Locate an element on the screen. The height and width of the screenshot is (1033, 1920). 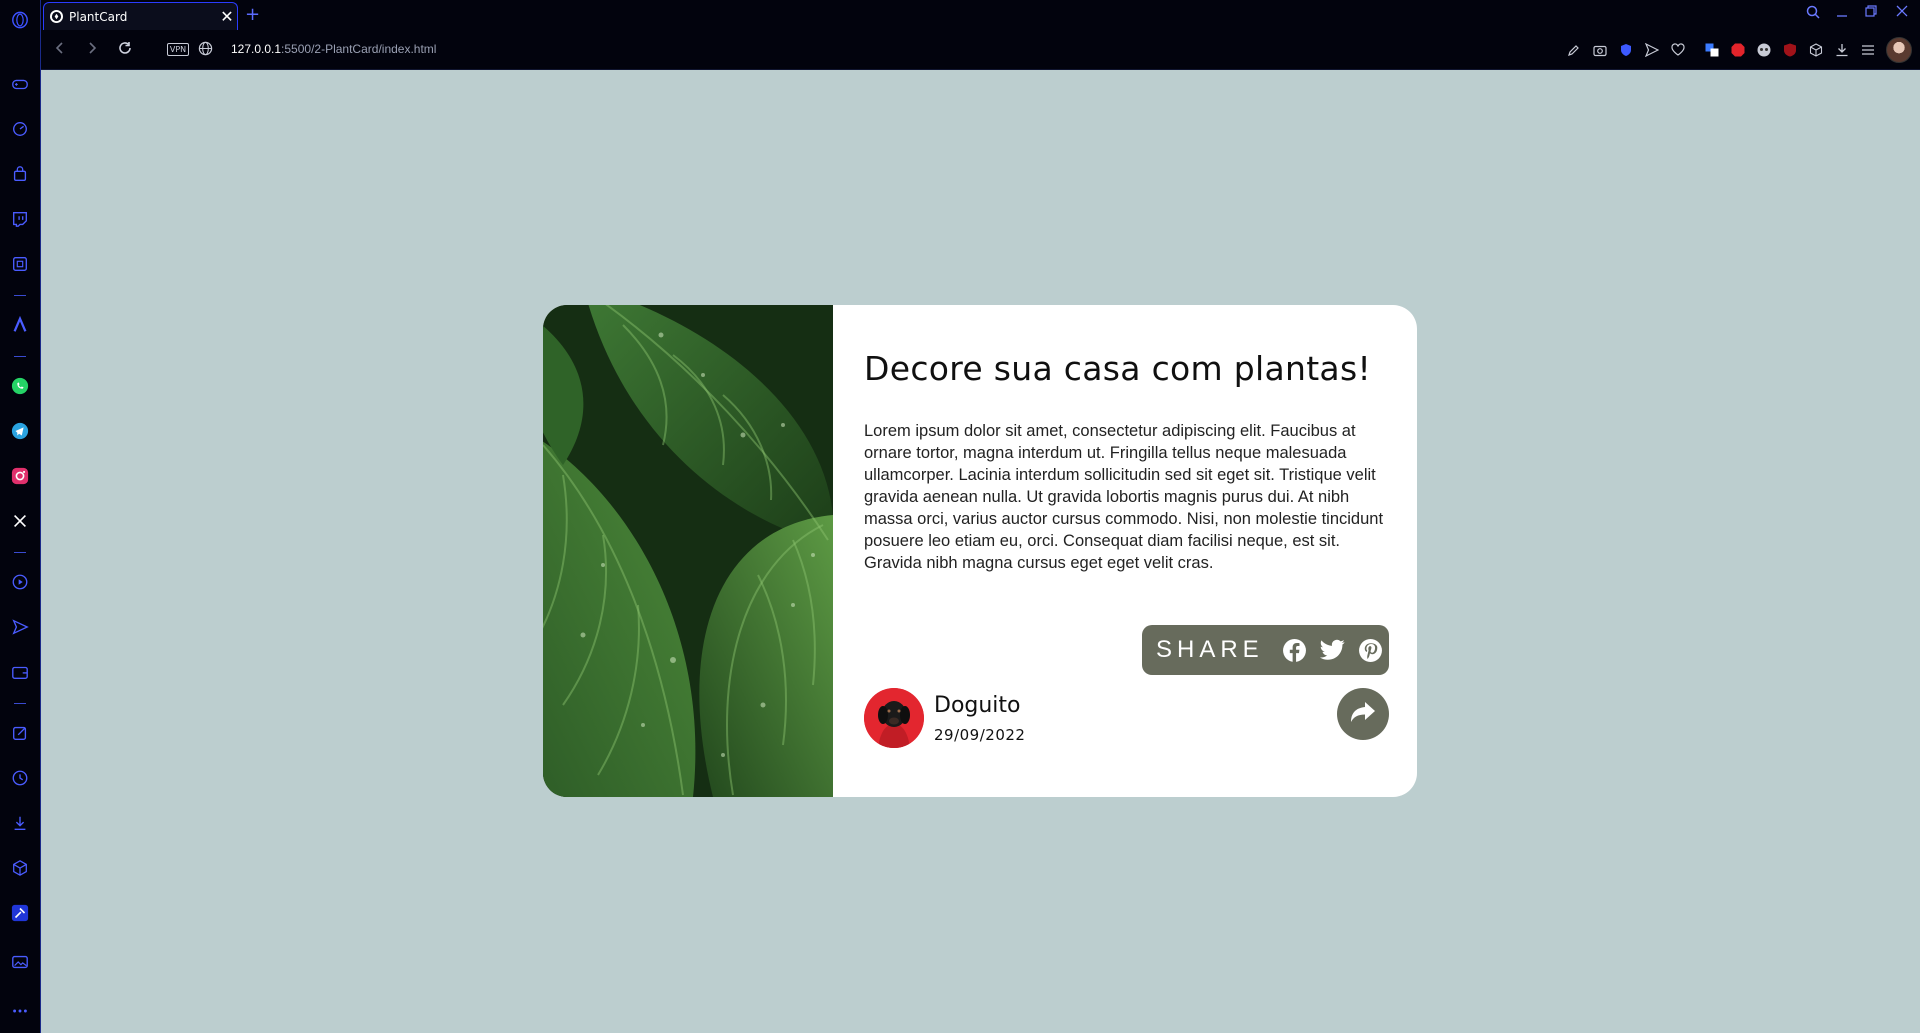
aria-icon is located at coordinates (20, 325).